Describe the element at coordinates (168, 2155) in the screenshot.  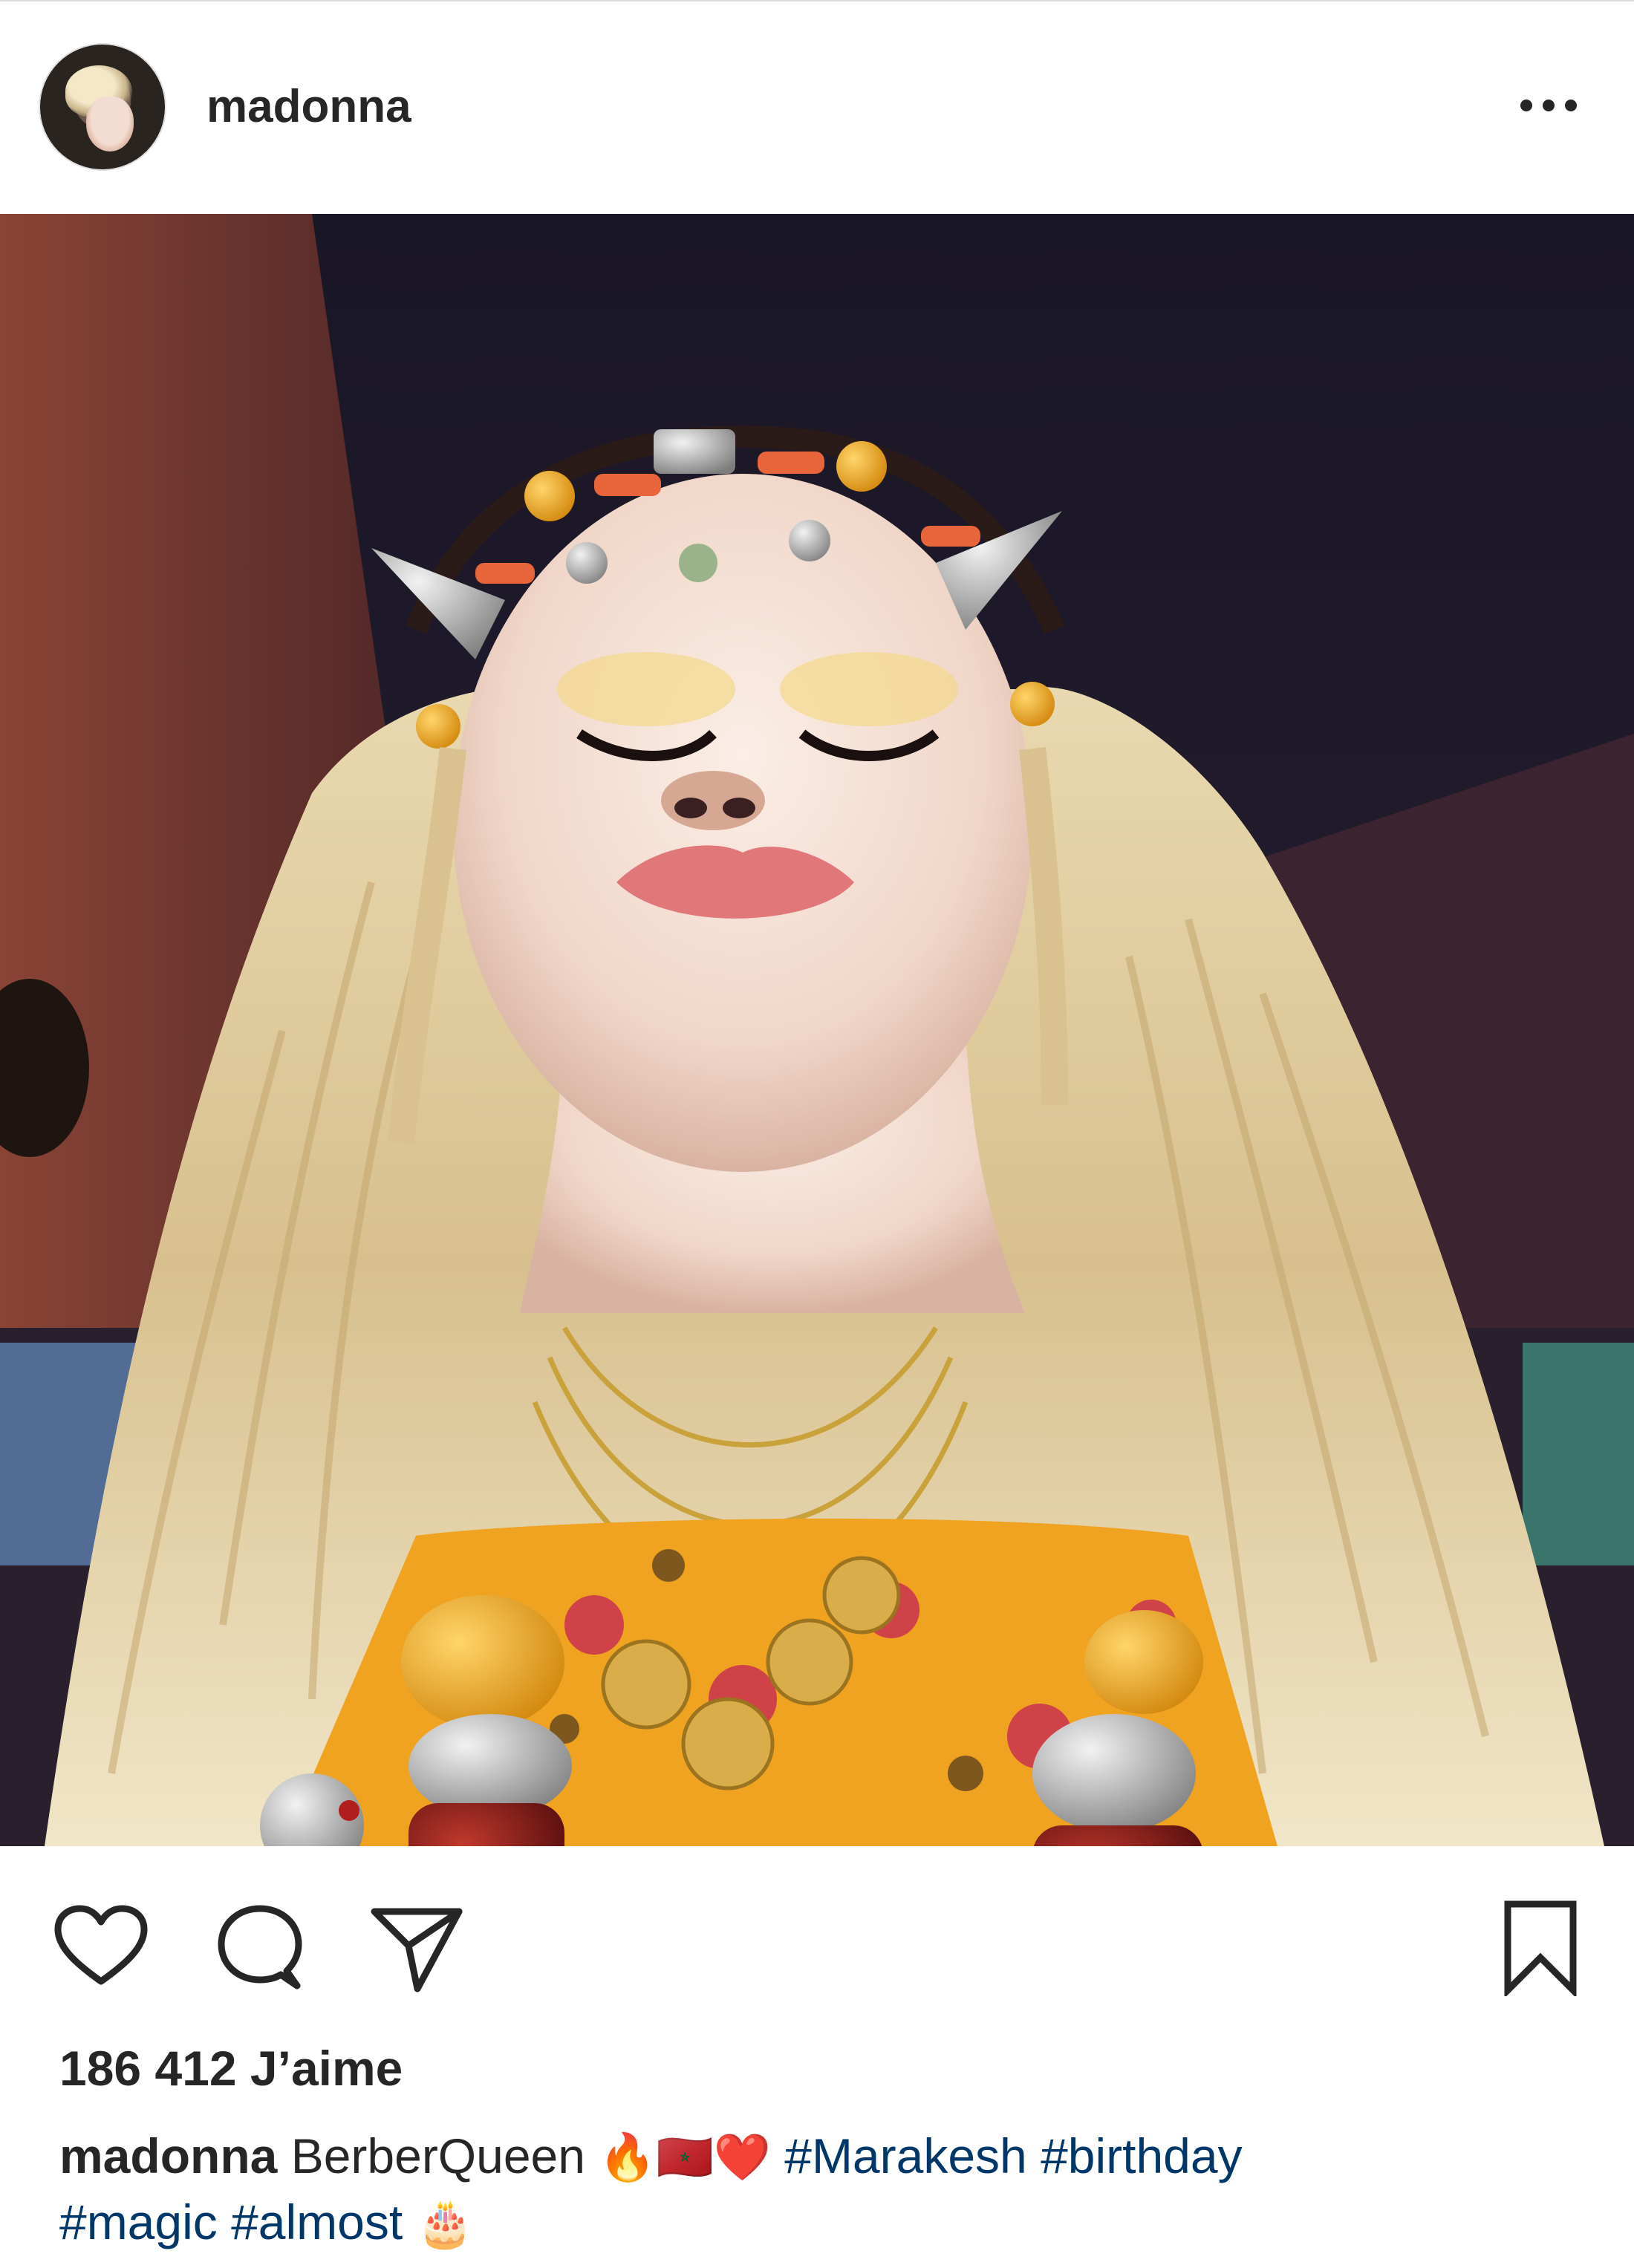
I see `caption-username: madonna` at that location.